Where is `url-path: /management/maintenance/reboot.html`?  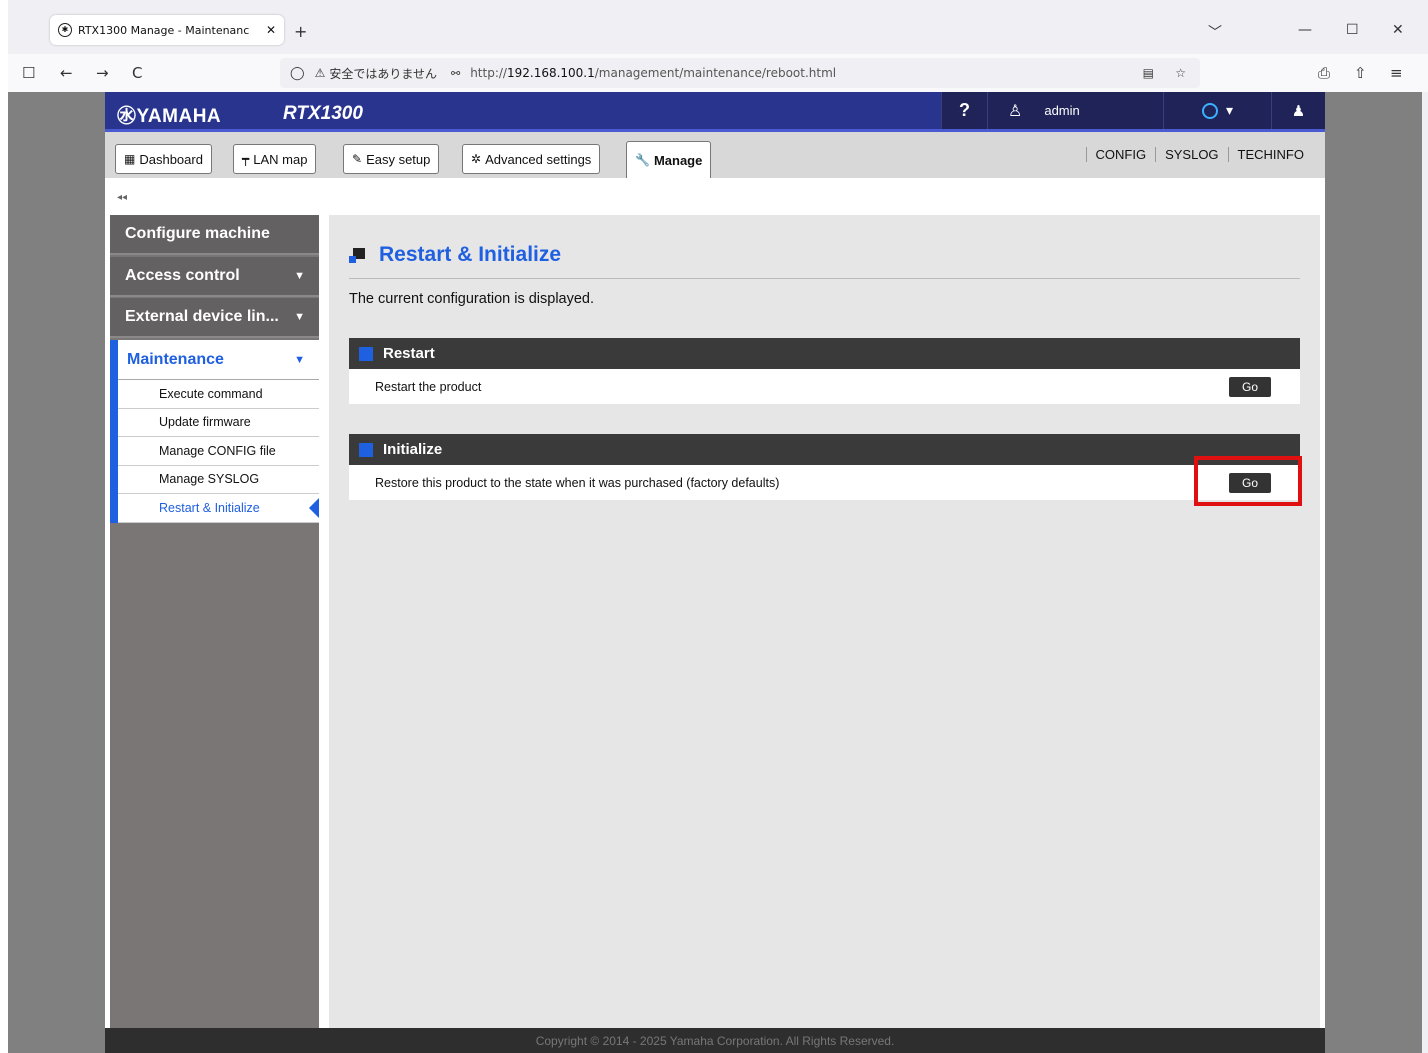
url-path: /management/maintenance/reboot.html is located at coordinates (715, 73).